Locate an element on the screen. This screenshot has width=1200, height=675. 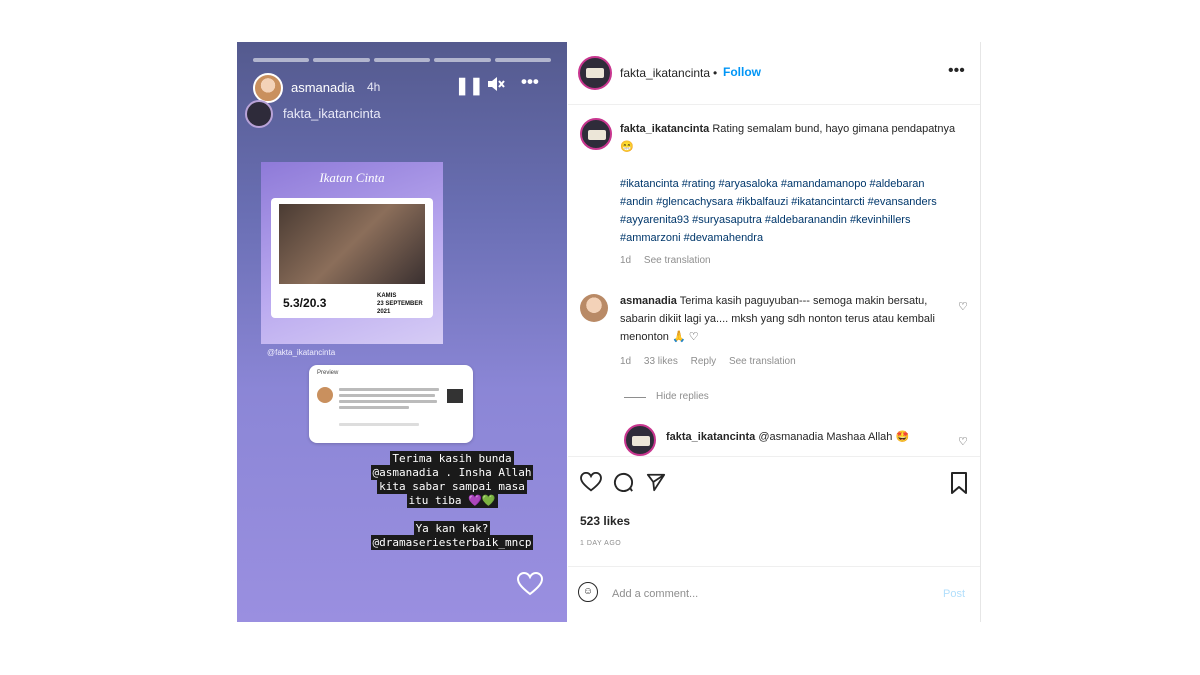
caption-line: kita sabar sampai masa is located at coordinates (452, 486).